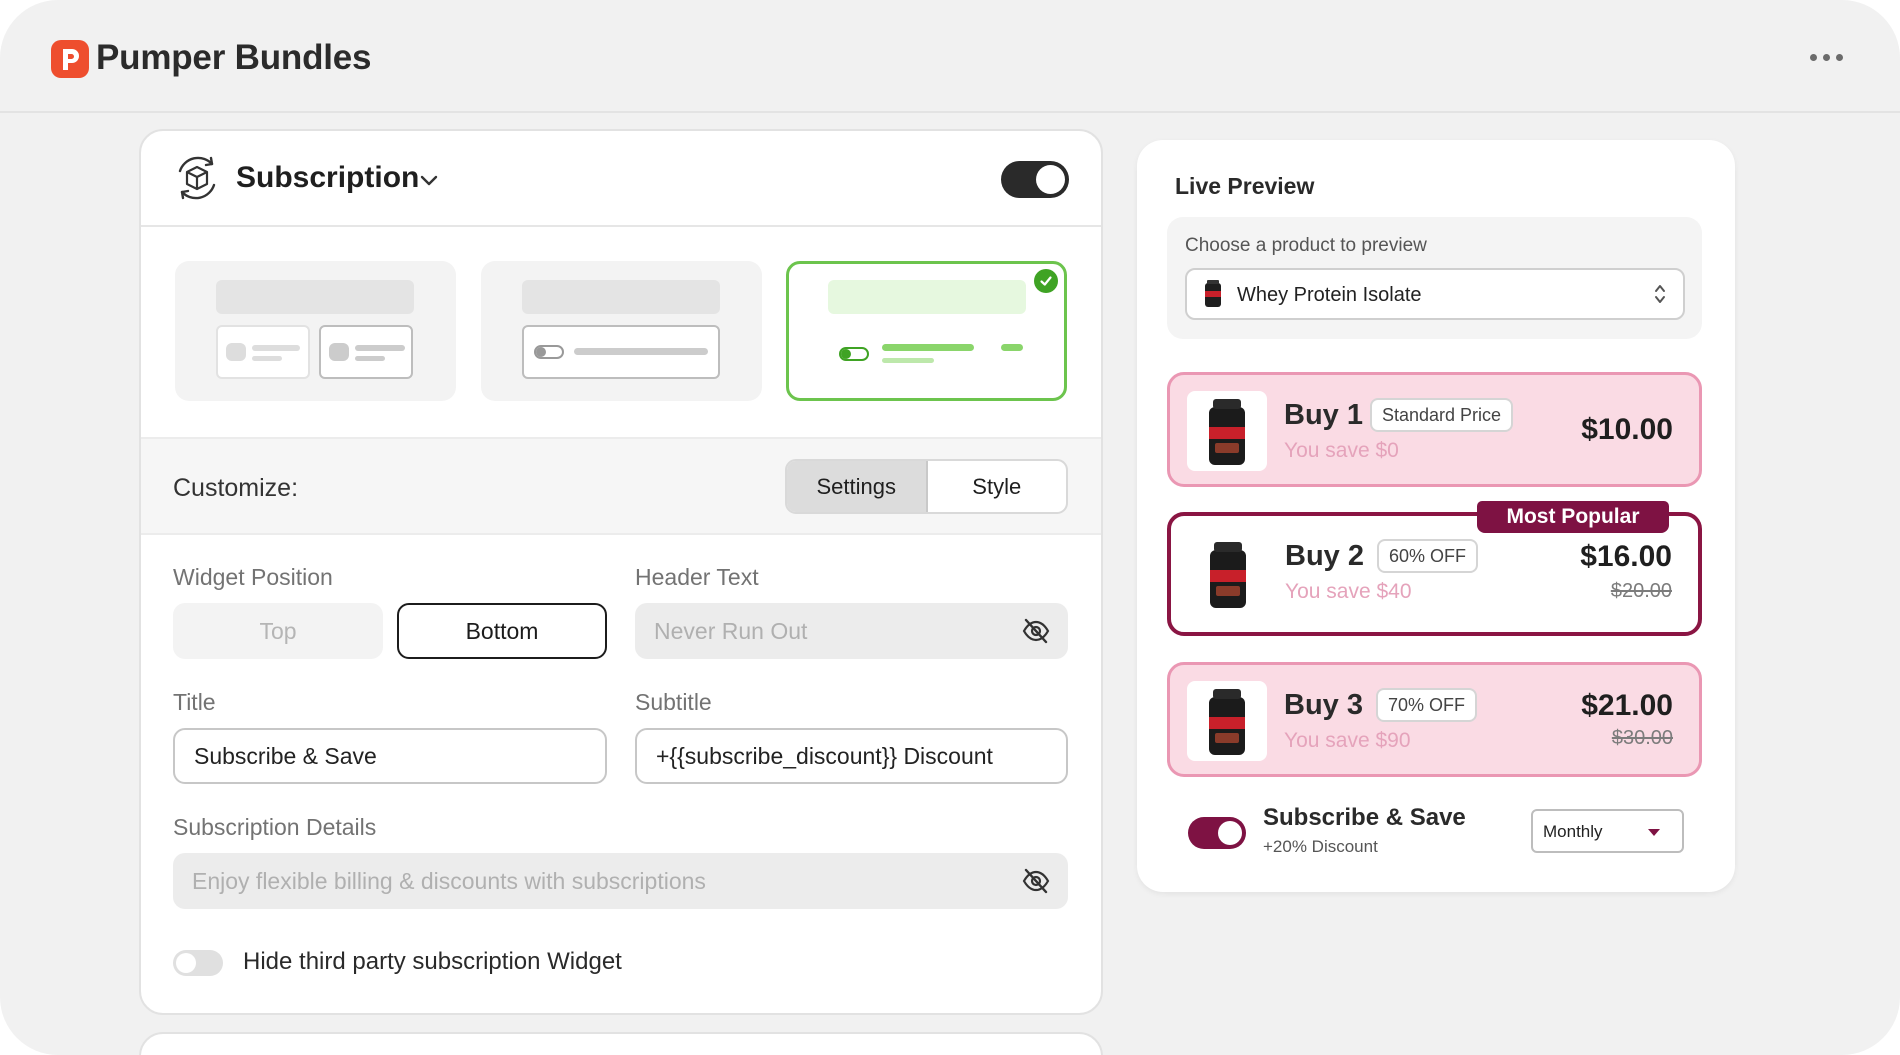 Image resolution: width=1900 pixels, height=1055 pixels. Describe the element at coordinates (857, 486) in the screenshot. I see `tab-settings: Settings` at that location.